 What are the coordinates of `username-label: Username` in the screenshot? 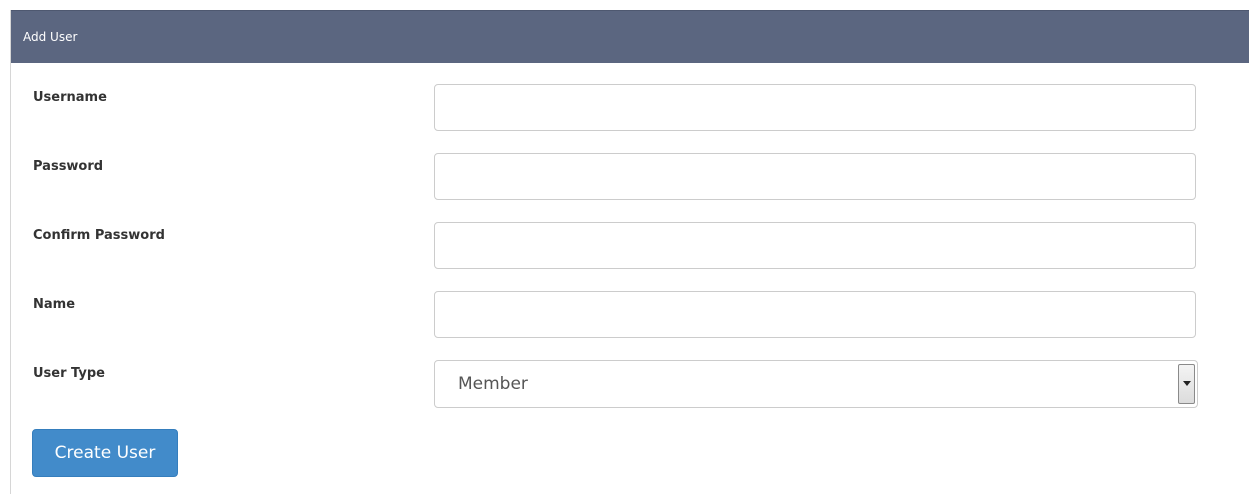 It's located at (70, 97).